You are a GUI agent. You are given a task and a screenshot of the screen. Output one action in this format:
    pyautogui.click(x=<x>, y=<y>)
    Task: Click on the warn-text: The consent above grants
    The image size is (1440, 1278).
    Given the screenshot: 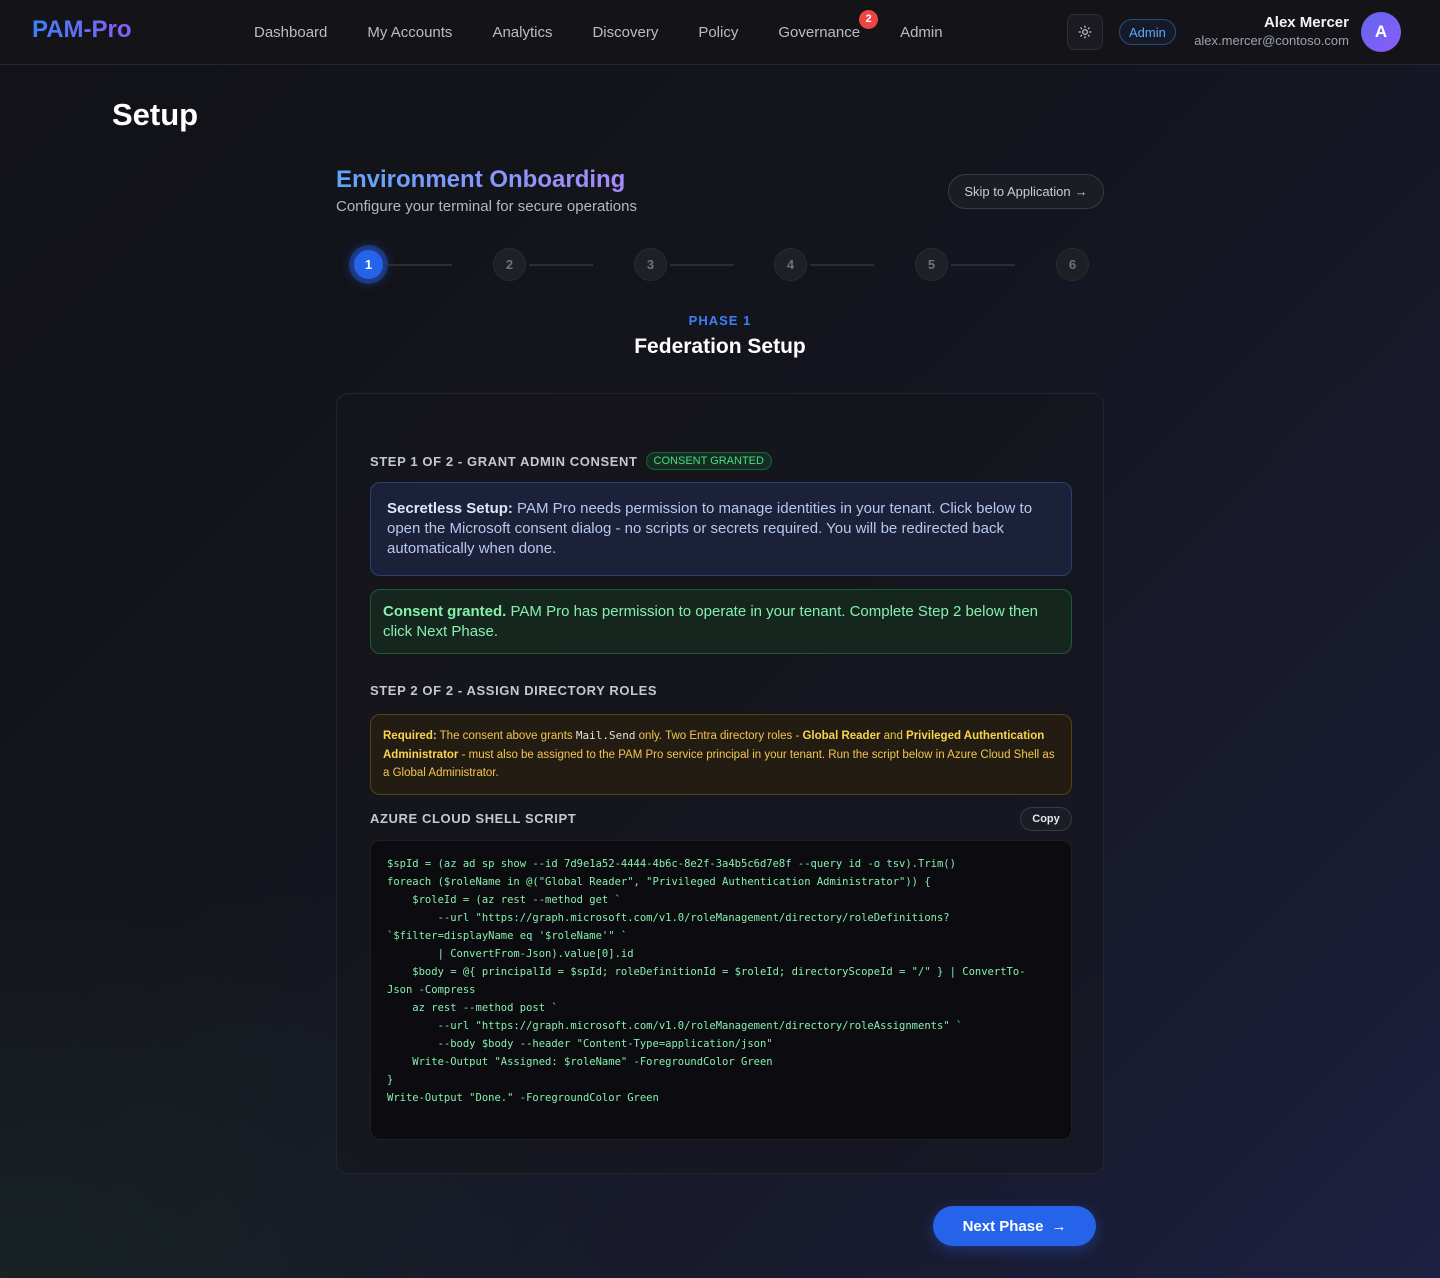 What is the action you would take?
    pyautogui.click(x=506, y=736)
    